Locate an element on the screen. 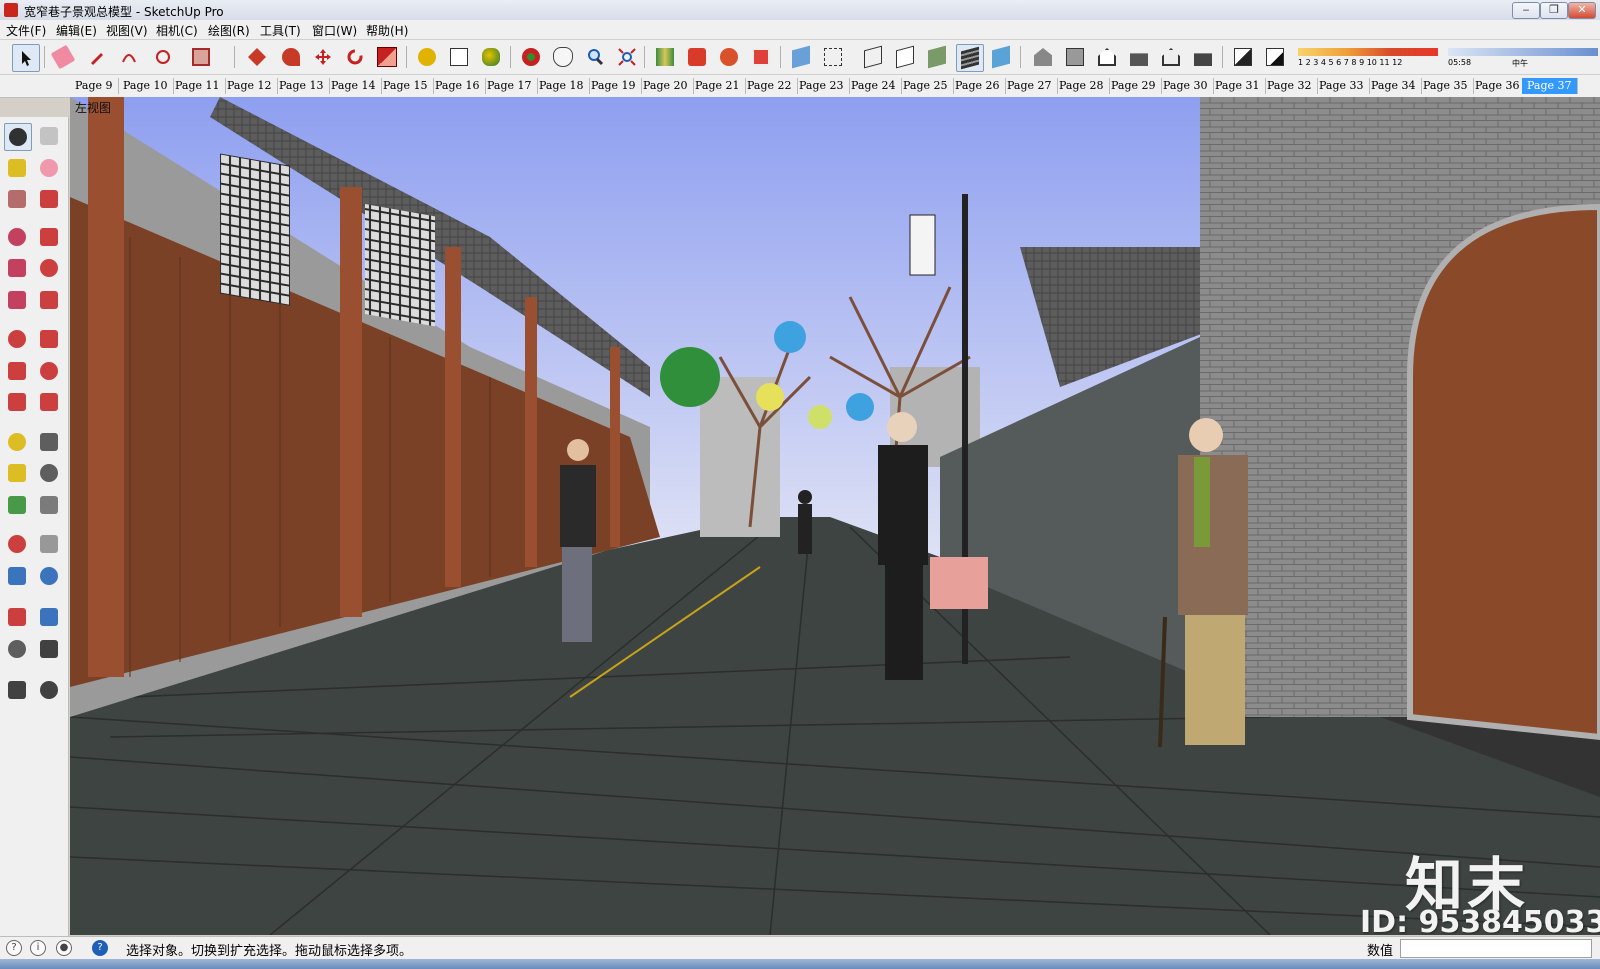 This screenshot has width=1600, height=969. axes-tool-button is located at coordinates (17, 505).